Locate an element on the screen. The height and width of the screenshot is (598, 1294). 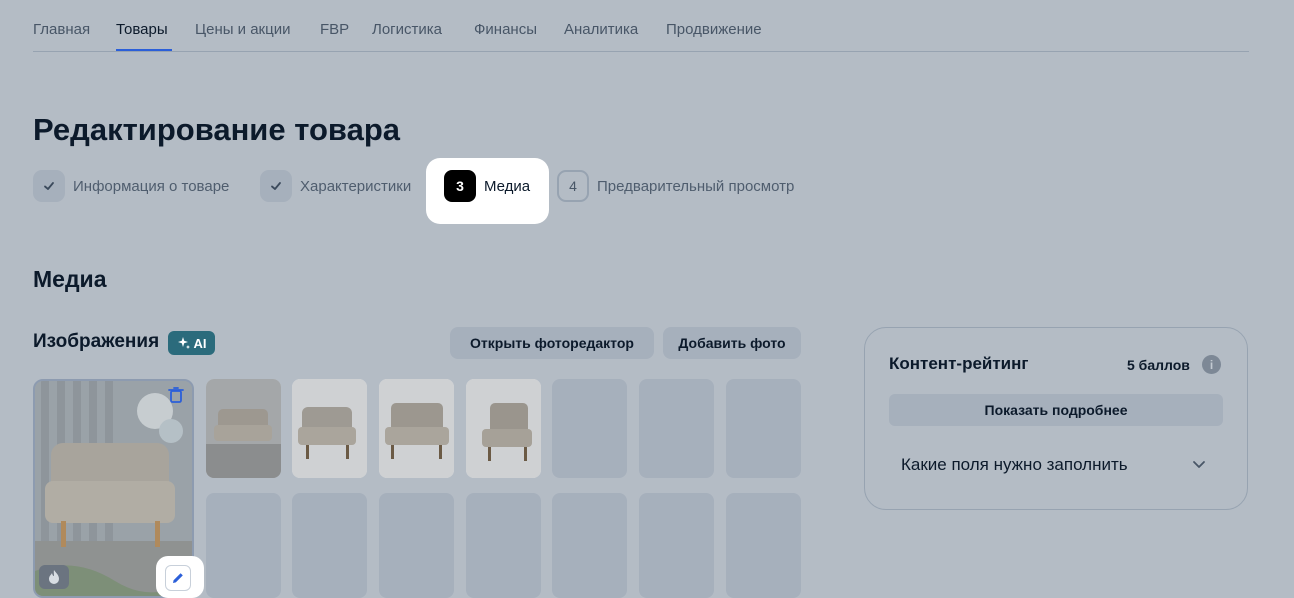
chevron-down-icon is located at coordinates (1199, 464).